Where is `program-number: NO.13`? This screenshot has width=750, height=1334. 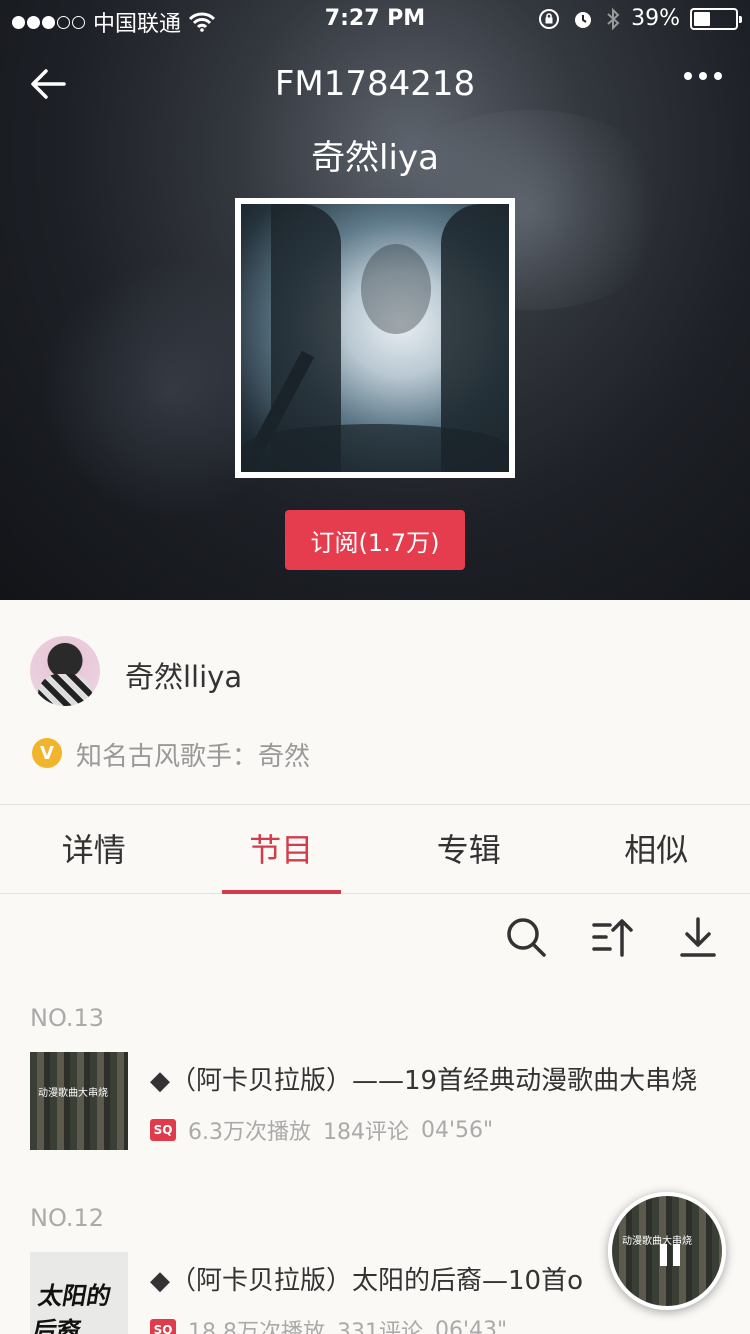
program-number: NO.13 is located at coordinates (67, 1018).